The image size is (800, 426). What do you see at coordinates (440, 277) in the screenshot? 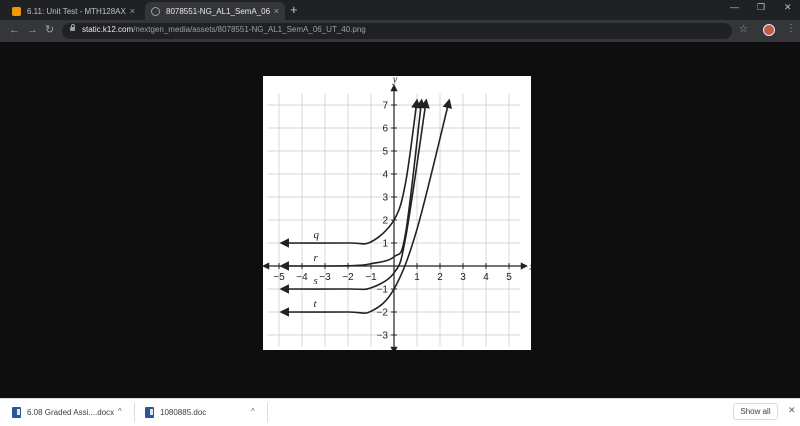
I see `x-tick-label: 2` at bounding box center [440, 277].